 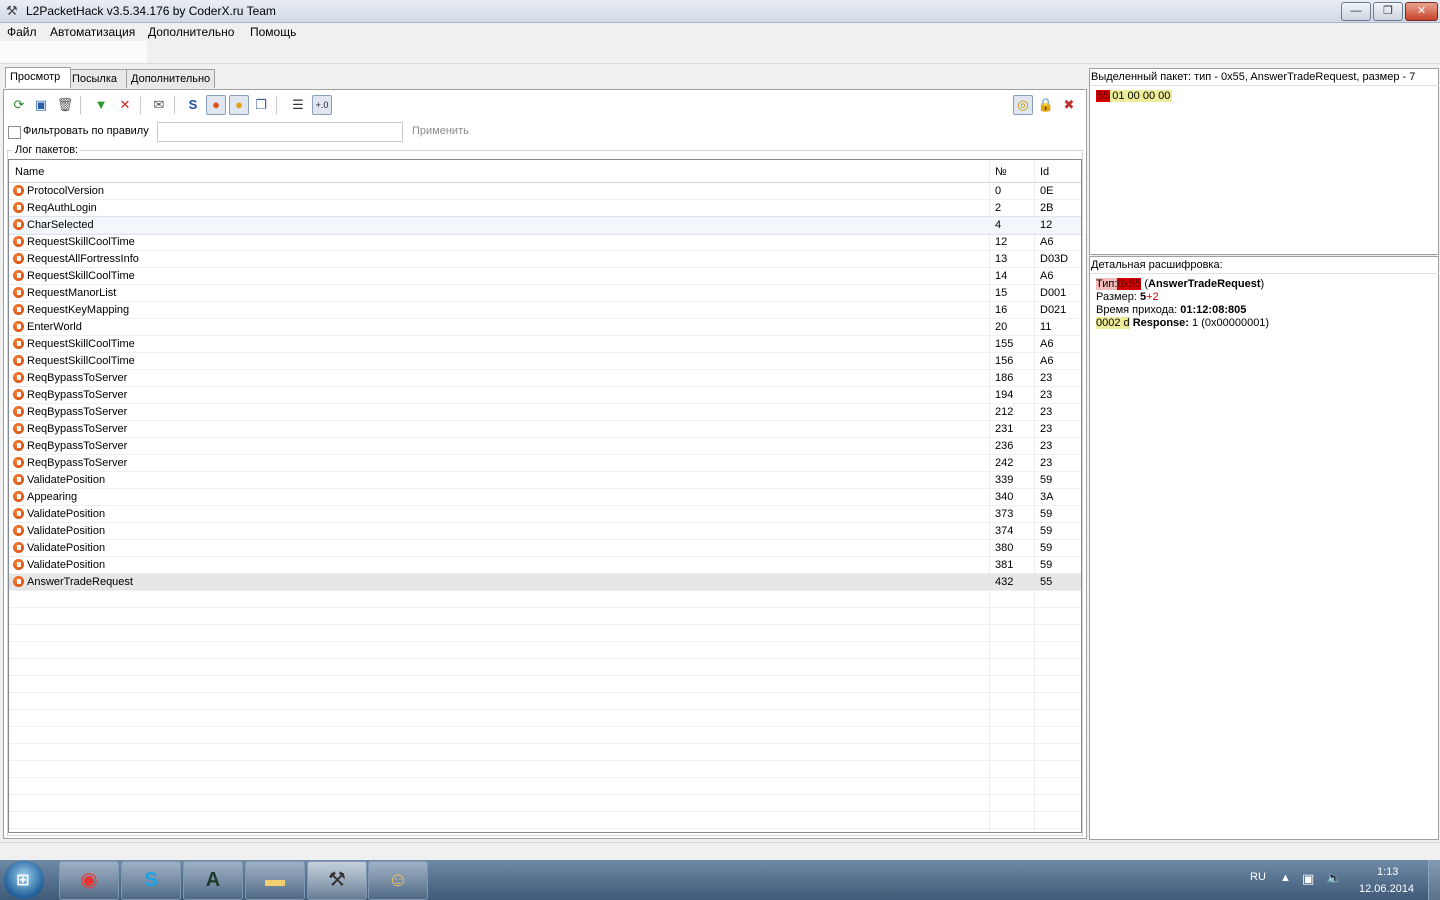 I want to click on packet-id: 59, so click(x=1046, y=548).